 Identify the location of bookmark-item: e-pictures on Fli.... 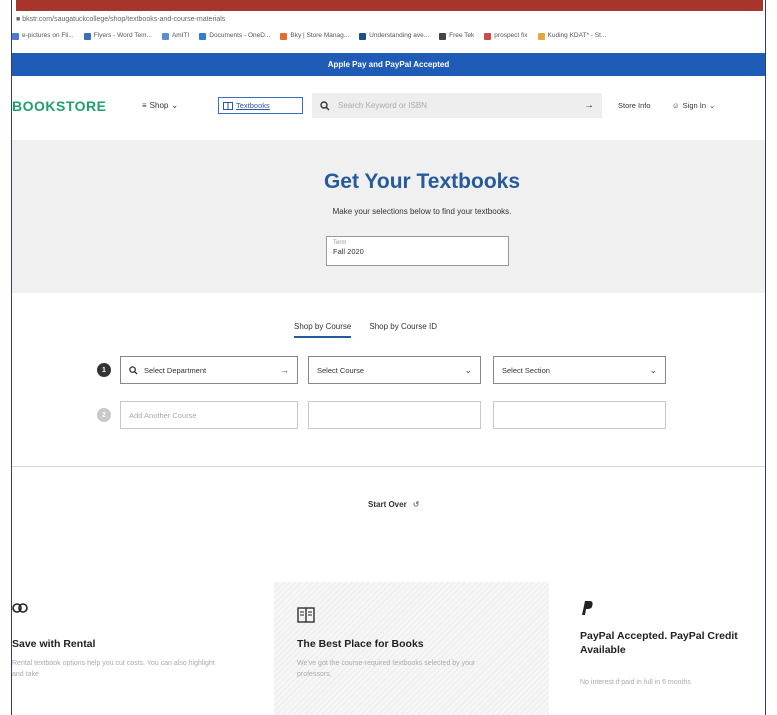
(43, 36).